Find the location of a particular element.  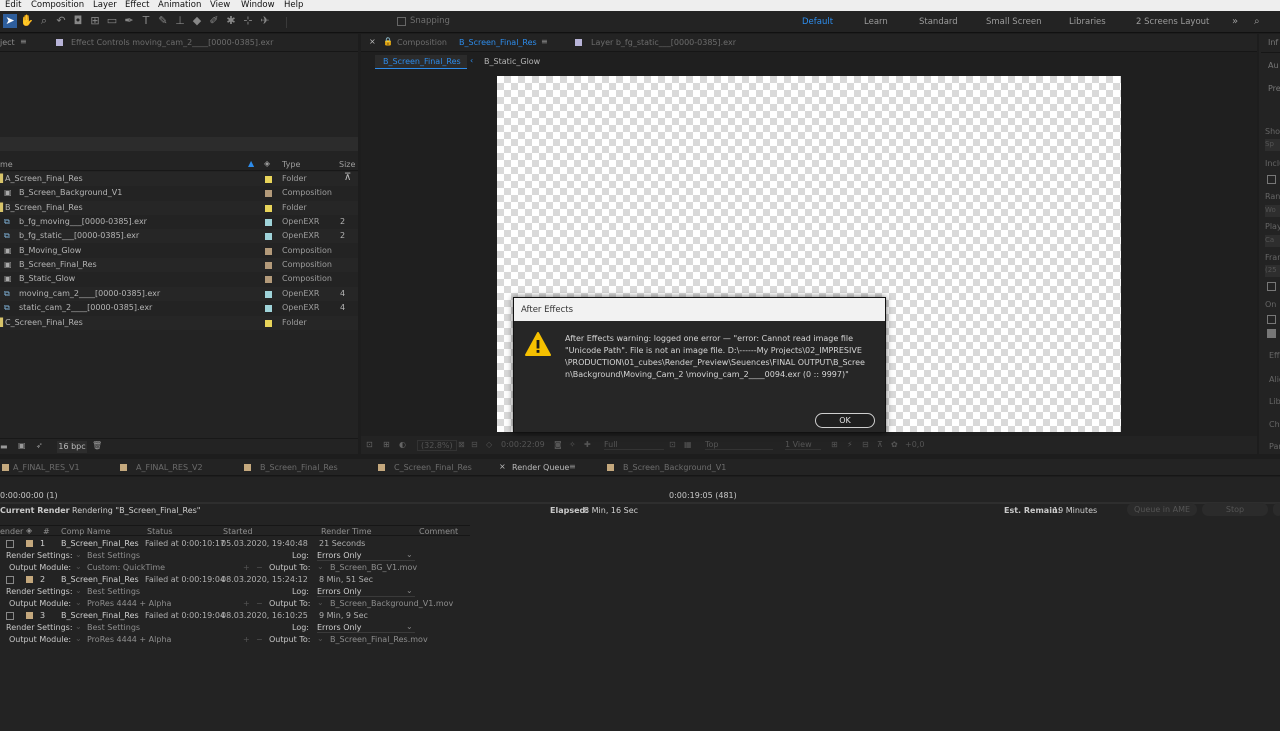

header-label-icon: ◈ is located at coordinates (29, 530).